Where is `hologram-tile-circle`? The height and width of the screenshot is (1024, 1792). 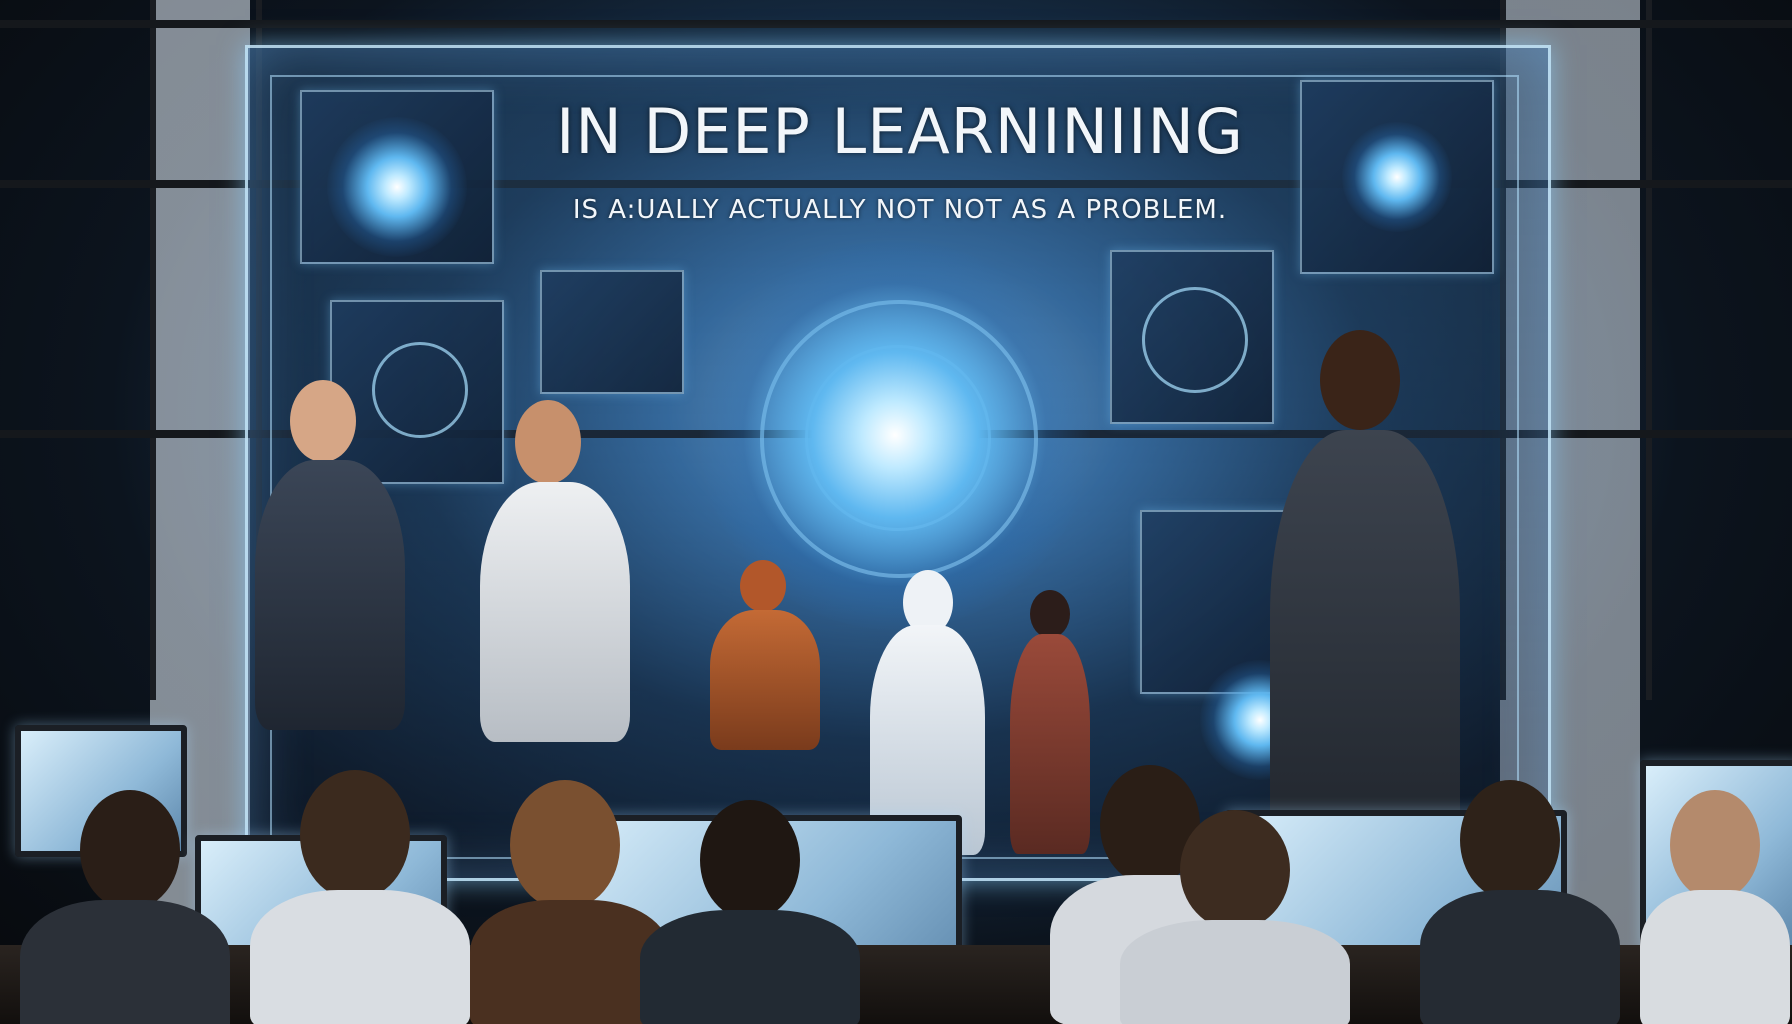
hologram-tile-circle is located at coordinates (417, 392).